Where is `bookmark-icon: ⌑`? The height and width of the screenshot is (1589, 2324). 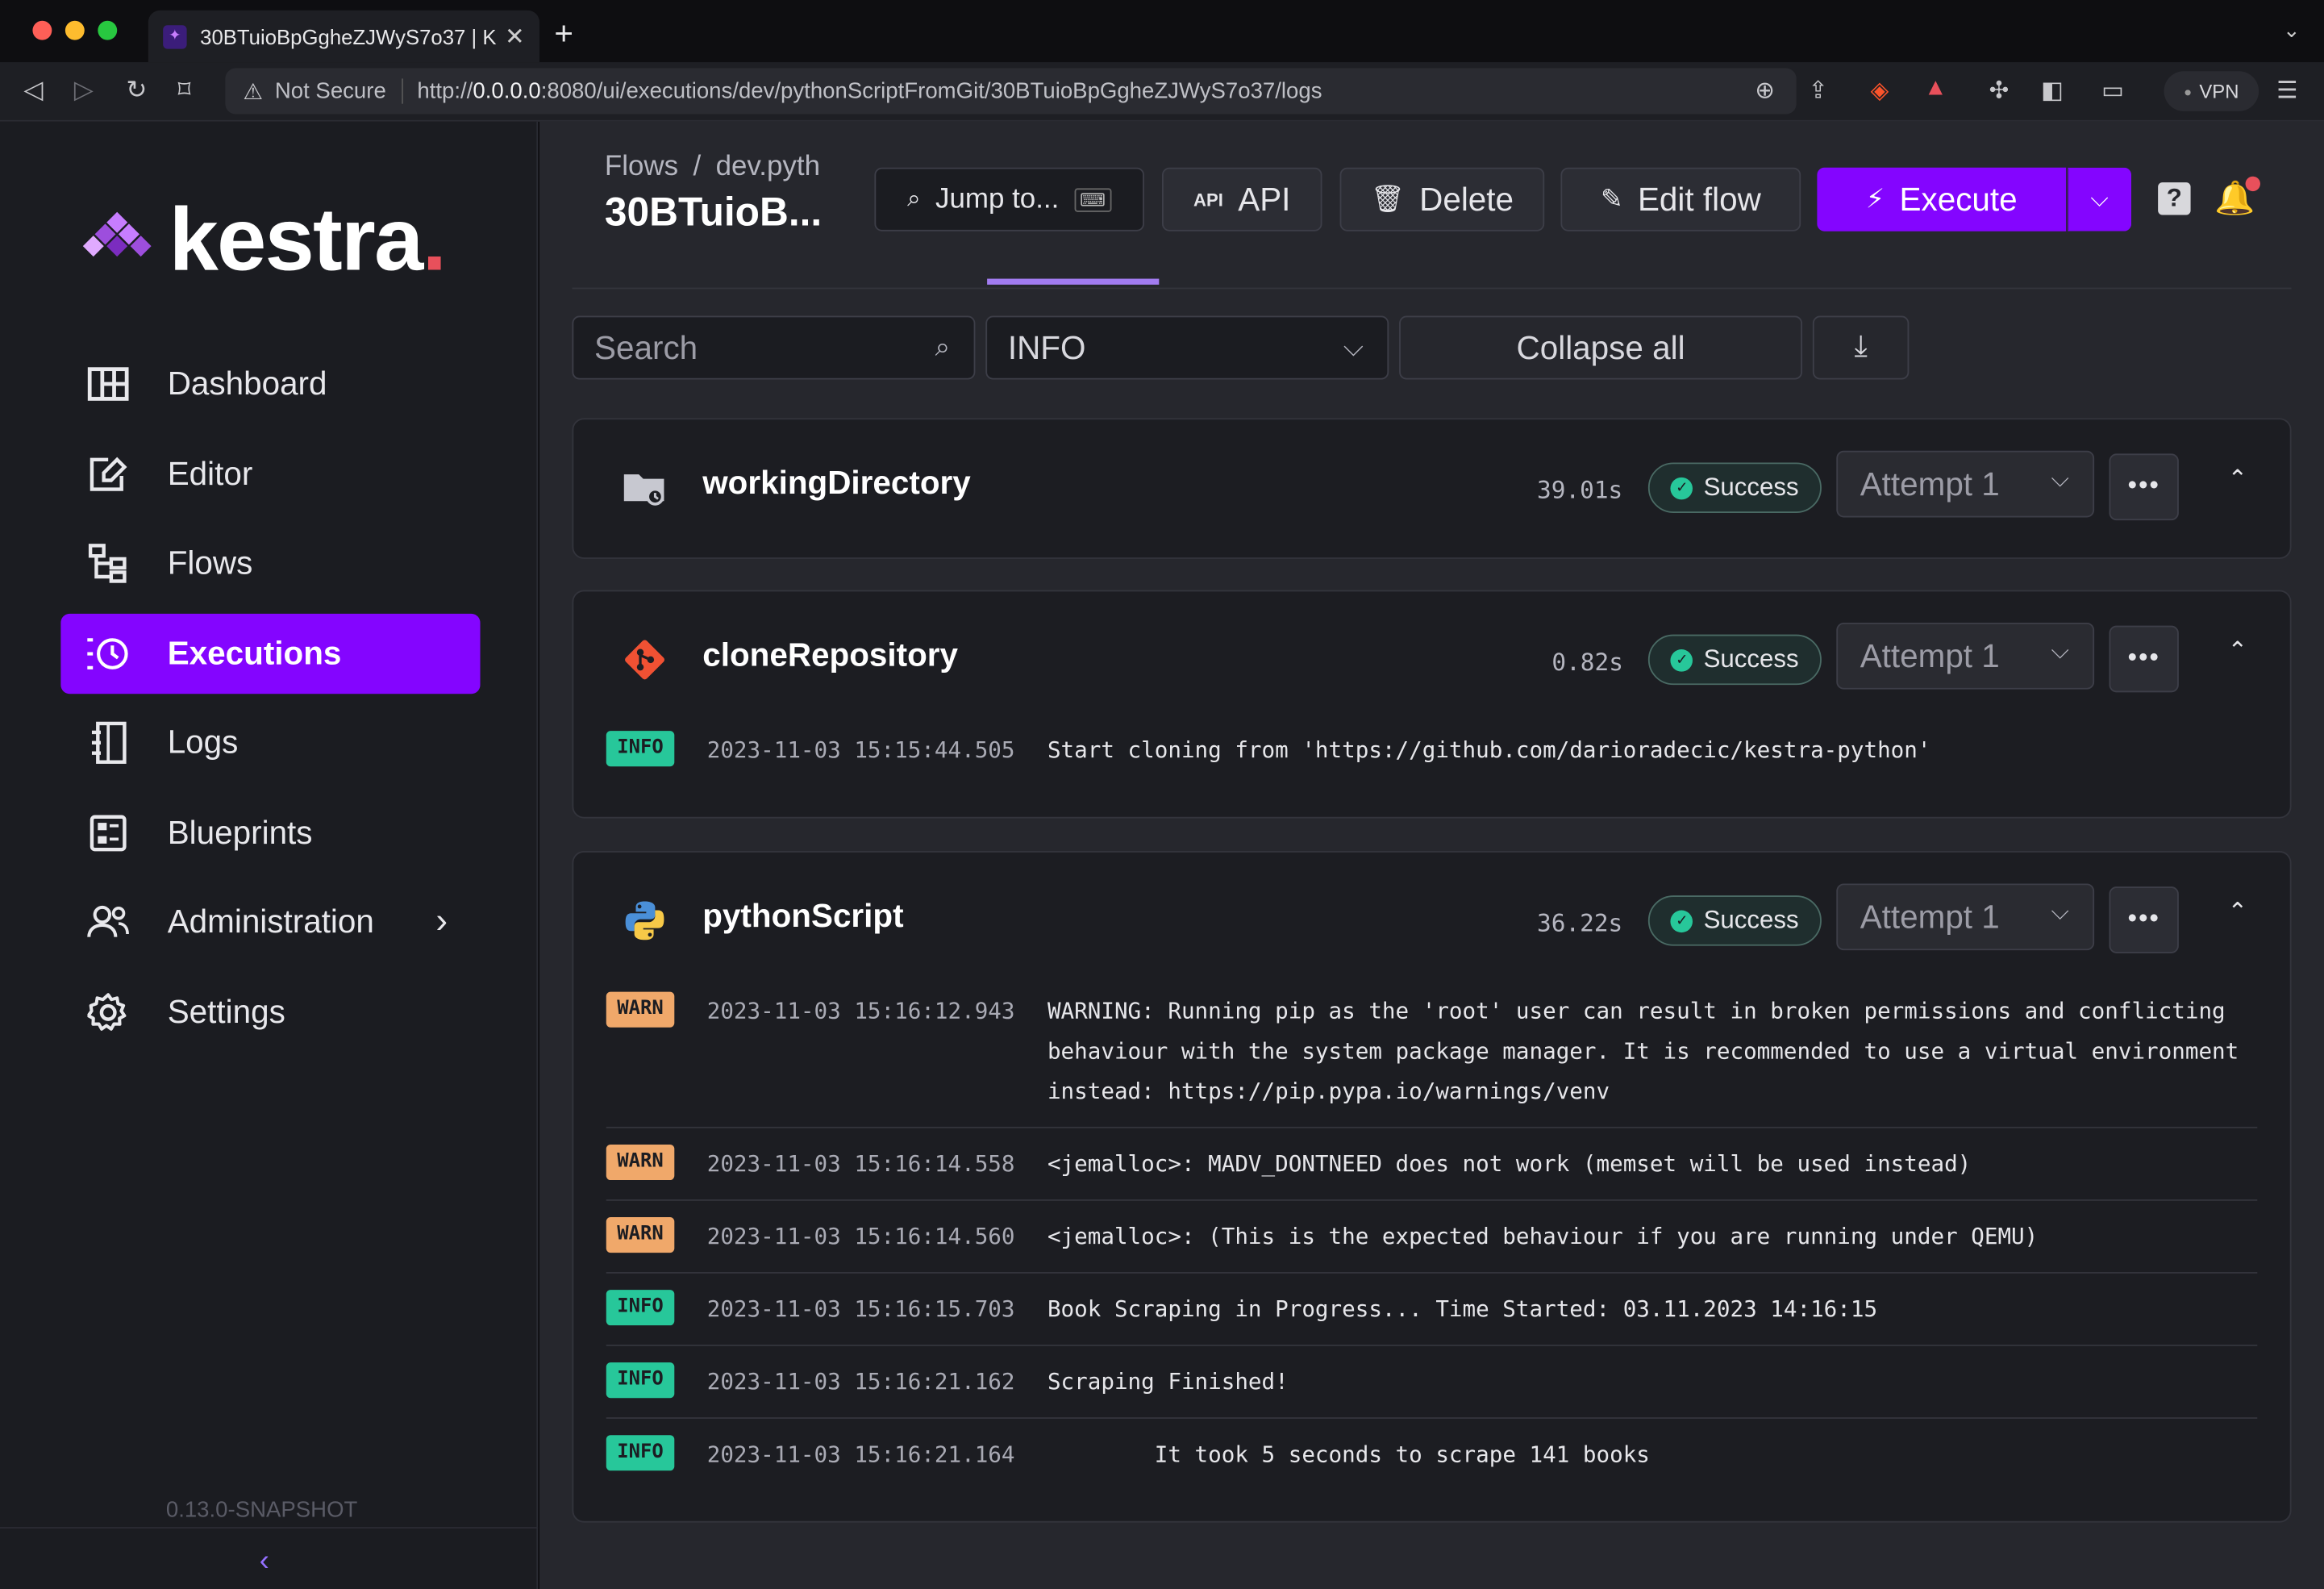
bookmark-icon: ⌑ is located at coordinates (184, 91).